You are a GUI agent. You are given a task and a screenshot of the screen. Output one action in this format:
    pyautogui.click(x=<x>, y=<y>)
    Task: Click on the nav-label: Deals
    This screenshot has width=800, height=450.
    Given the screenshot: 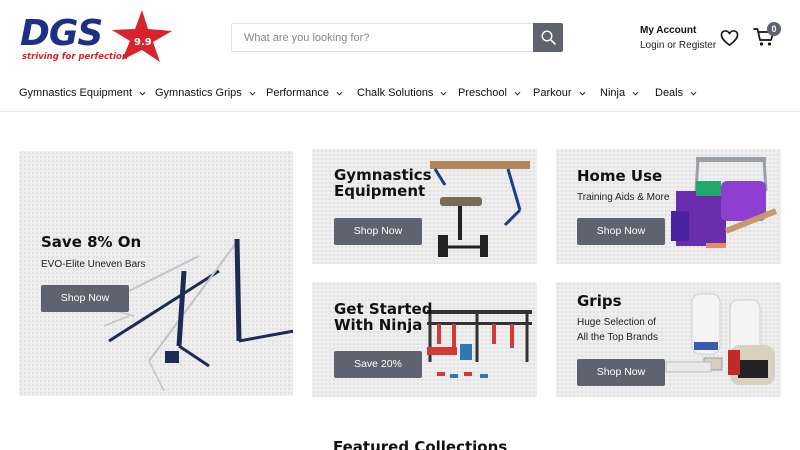 What is the action you would take?
    pyautogui.click(x=669, y=93)
    